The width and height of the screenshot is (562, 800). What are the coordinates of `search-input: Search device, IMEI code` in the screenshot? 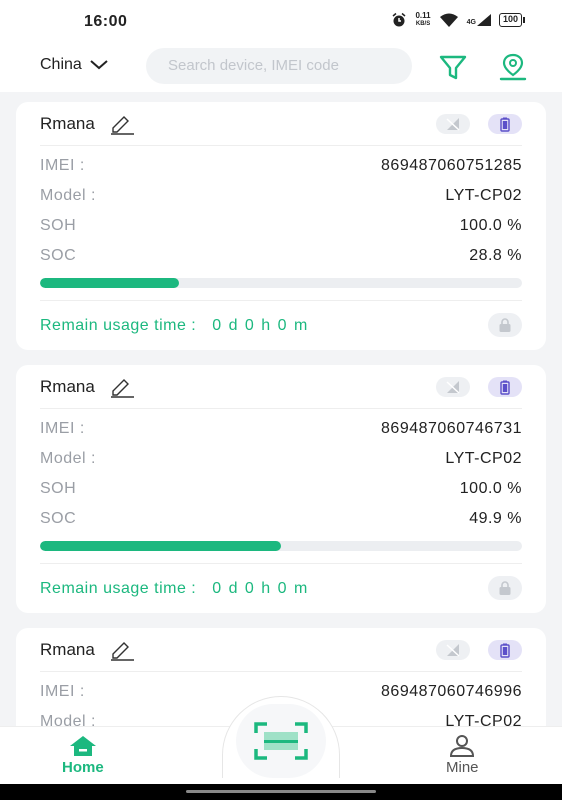 It's located at (279, 66).